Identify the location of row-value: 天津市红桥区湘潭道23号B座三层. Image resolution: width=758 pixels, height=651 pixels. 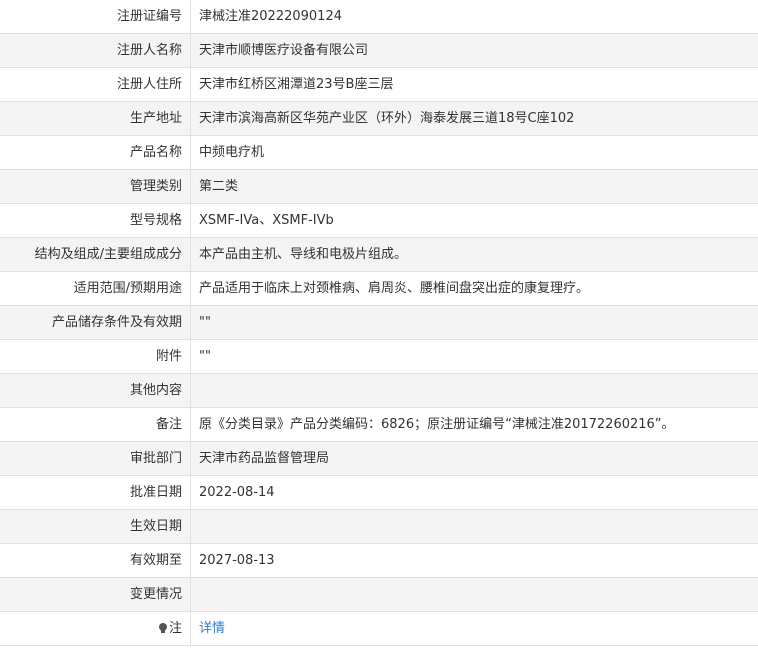
(474, 84).